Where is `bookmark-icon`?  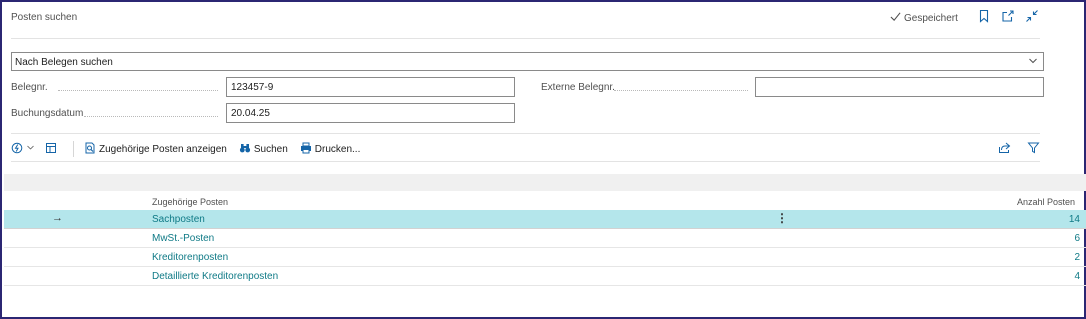
bookmark-icon is located at coordinates (984, 16).